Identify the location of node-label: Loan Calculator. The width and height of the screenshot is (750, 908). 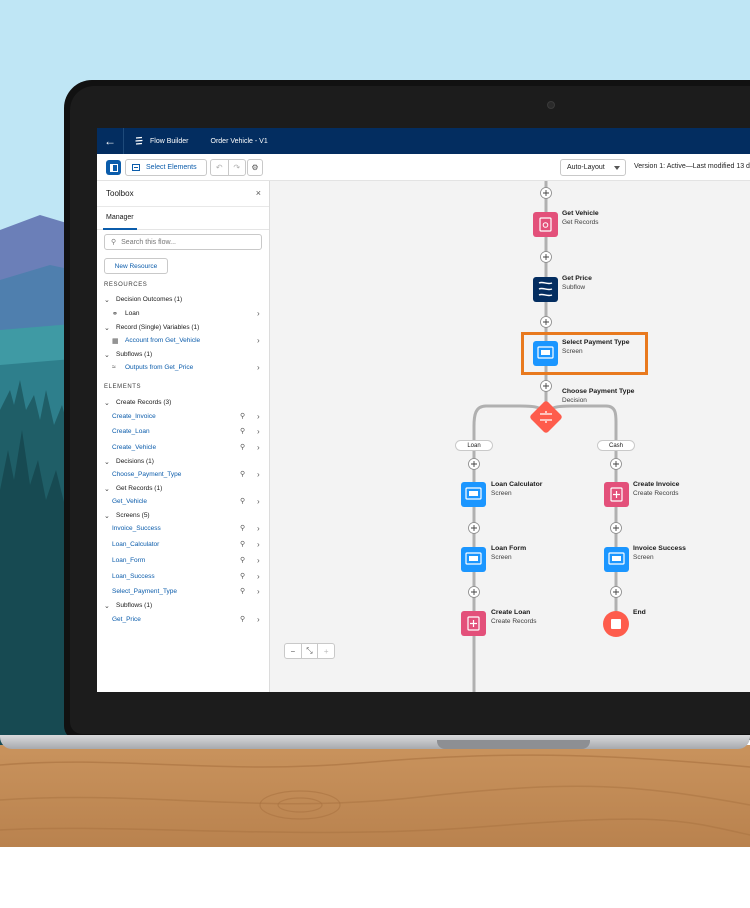
(516, 484).